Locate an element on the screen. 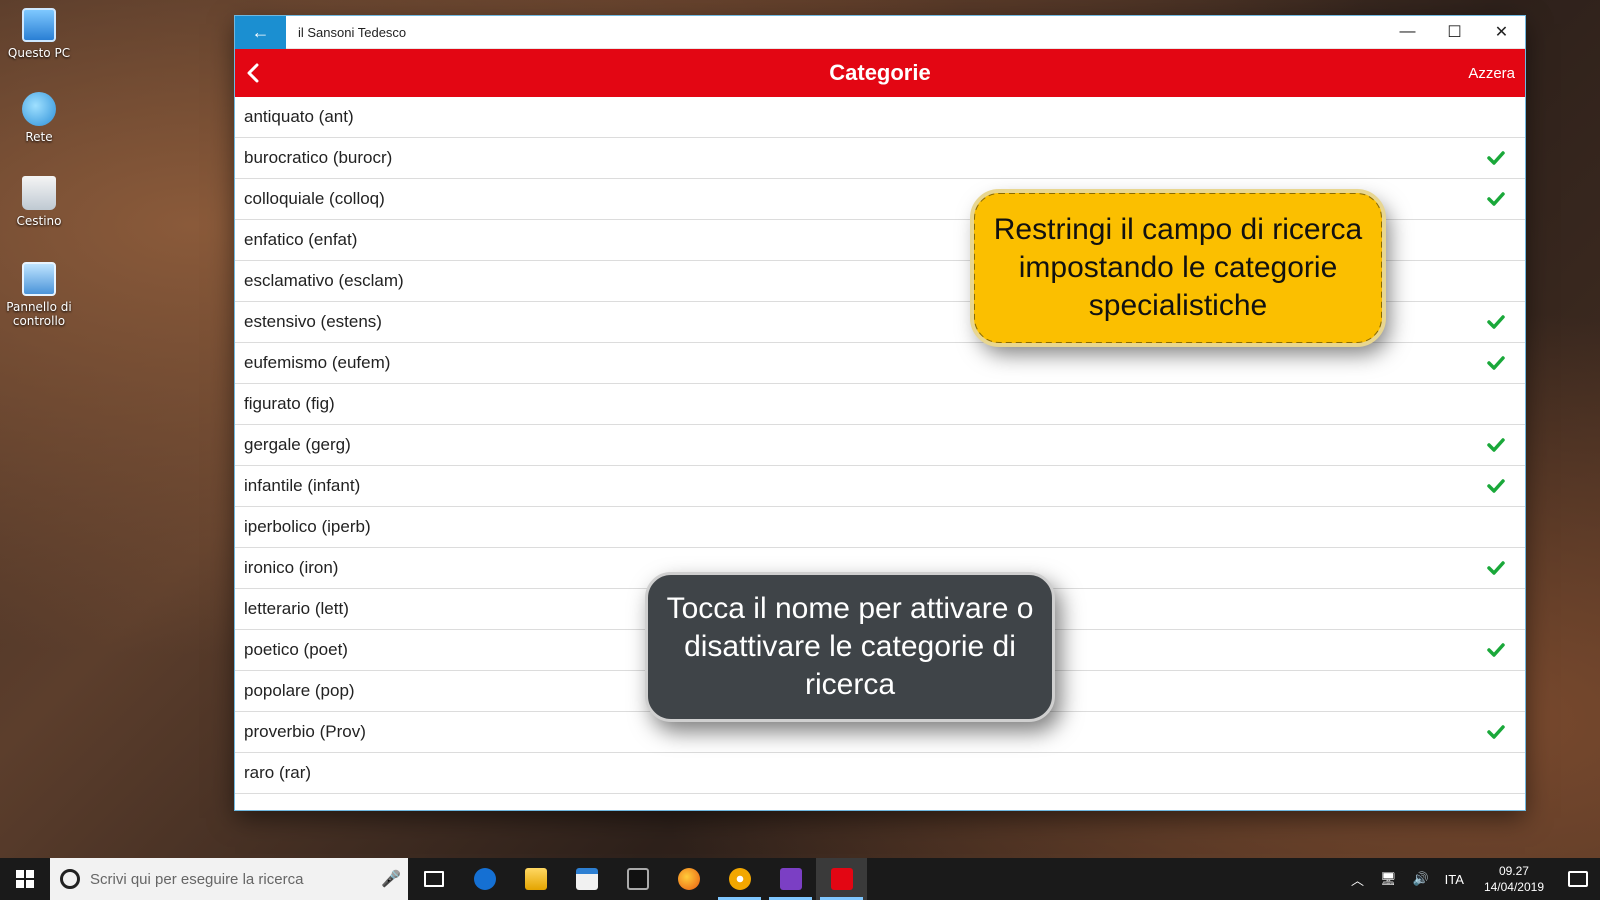  category-label: iperbolico (iperb) is located at coordinates (307, 526).